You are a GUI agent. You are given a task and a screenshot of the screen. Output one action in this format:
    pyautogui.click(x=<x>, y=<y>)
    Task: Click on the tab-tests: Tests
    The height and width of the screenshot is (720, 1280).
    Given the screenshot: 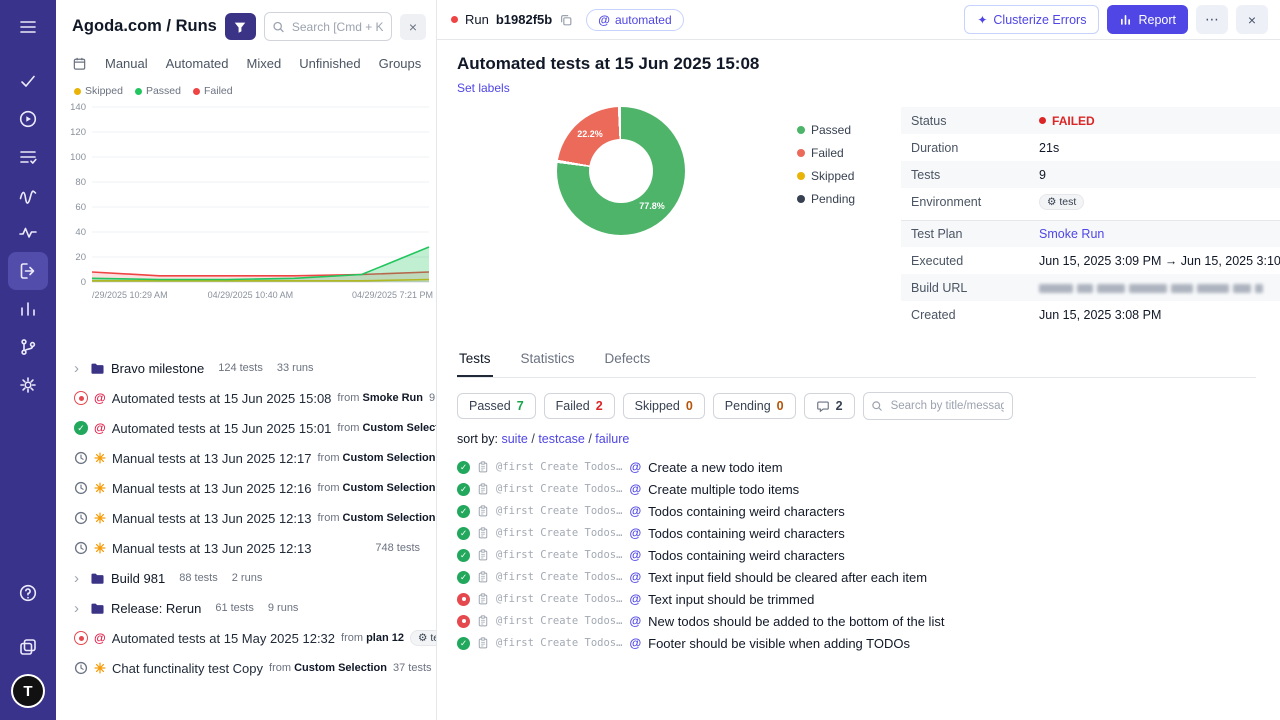 What is the action you would take?
    pyautogui.click(x=475, y=360)
    